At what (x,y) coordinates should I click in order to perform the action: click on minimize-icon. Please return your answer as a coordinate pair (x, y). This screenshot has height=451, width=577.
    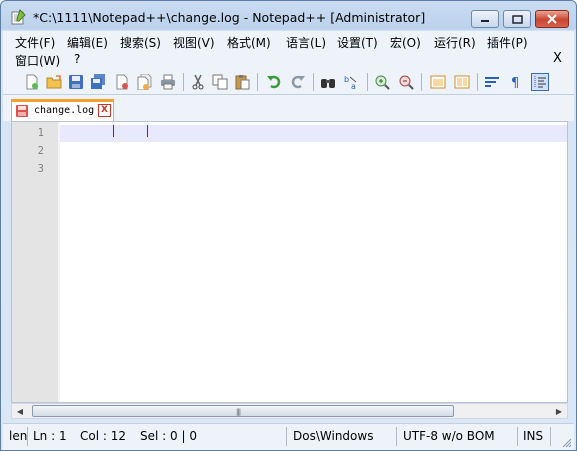
    Looking at the image, I should click on (485, 21).